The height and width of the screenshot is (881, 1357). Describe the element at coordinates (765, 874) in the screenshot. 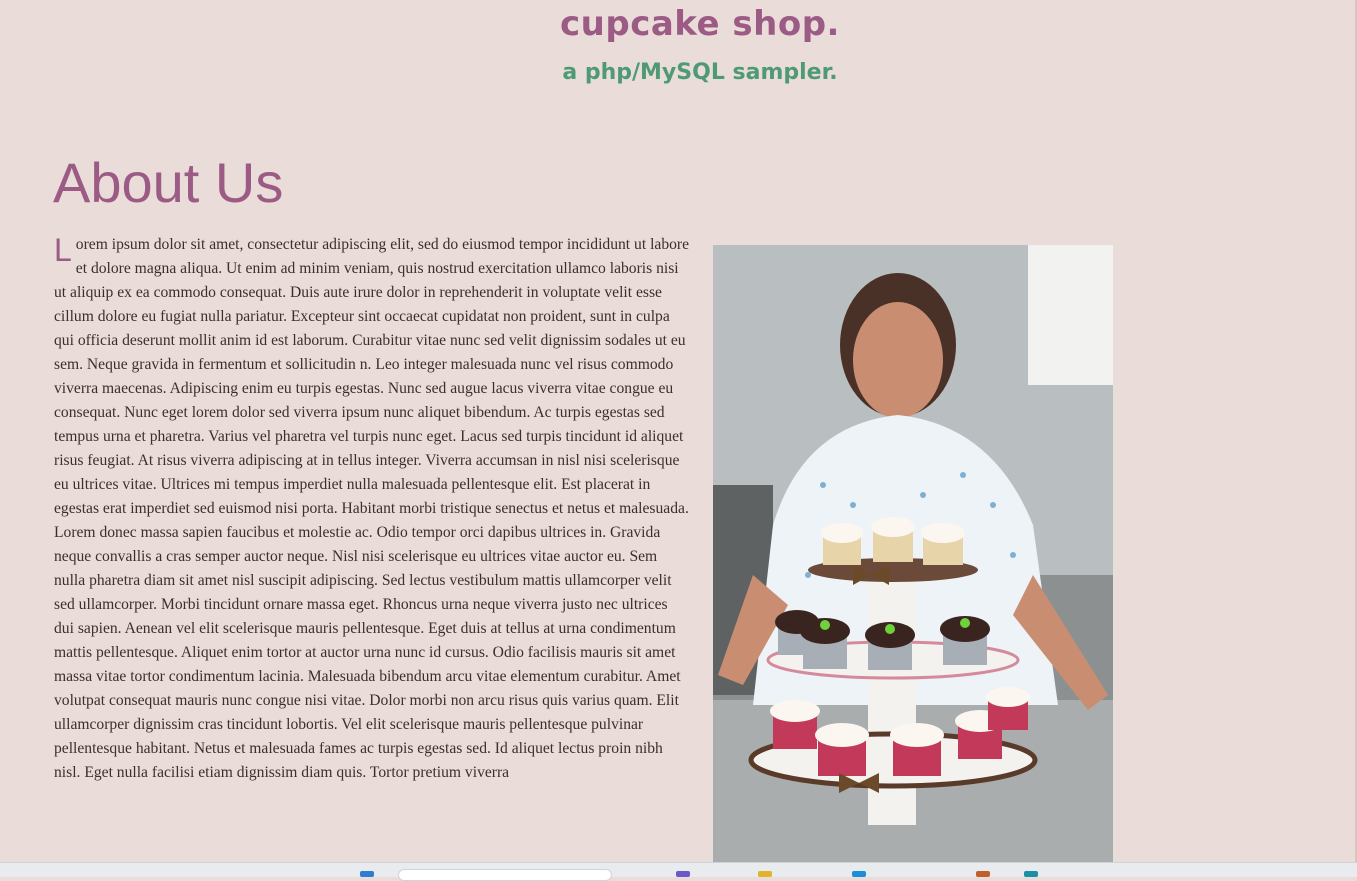

I see `folder-icon` at that location.